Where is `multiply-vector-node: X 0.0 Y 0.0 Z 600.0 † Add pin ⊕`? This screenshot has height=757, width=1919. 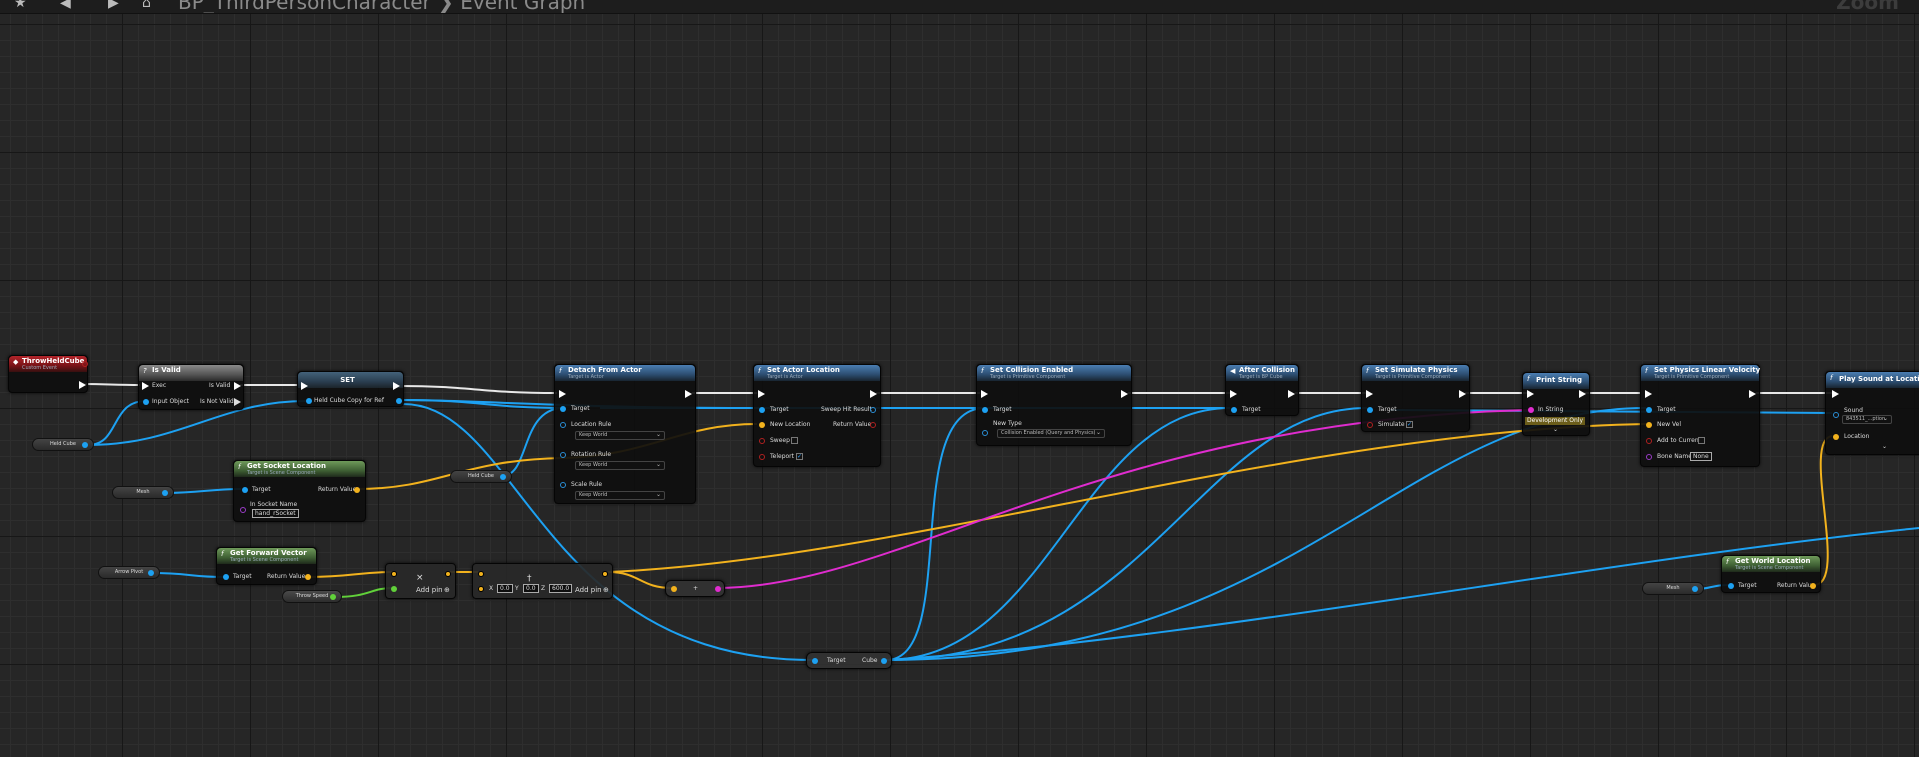
multiply-vector-node: X 0.0 Y 0.0 Z 600.0 † Add pin ⊕ is located at coordinates (542, 581).